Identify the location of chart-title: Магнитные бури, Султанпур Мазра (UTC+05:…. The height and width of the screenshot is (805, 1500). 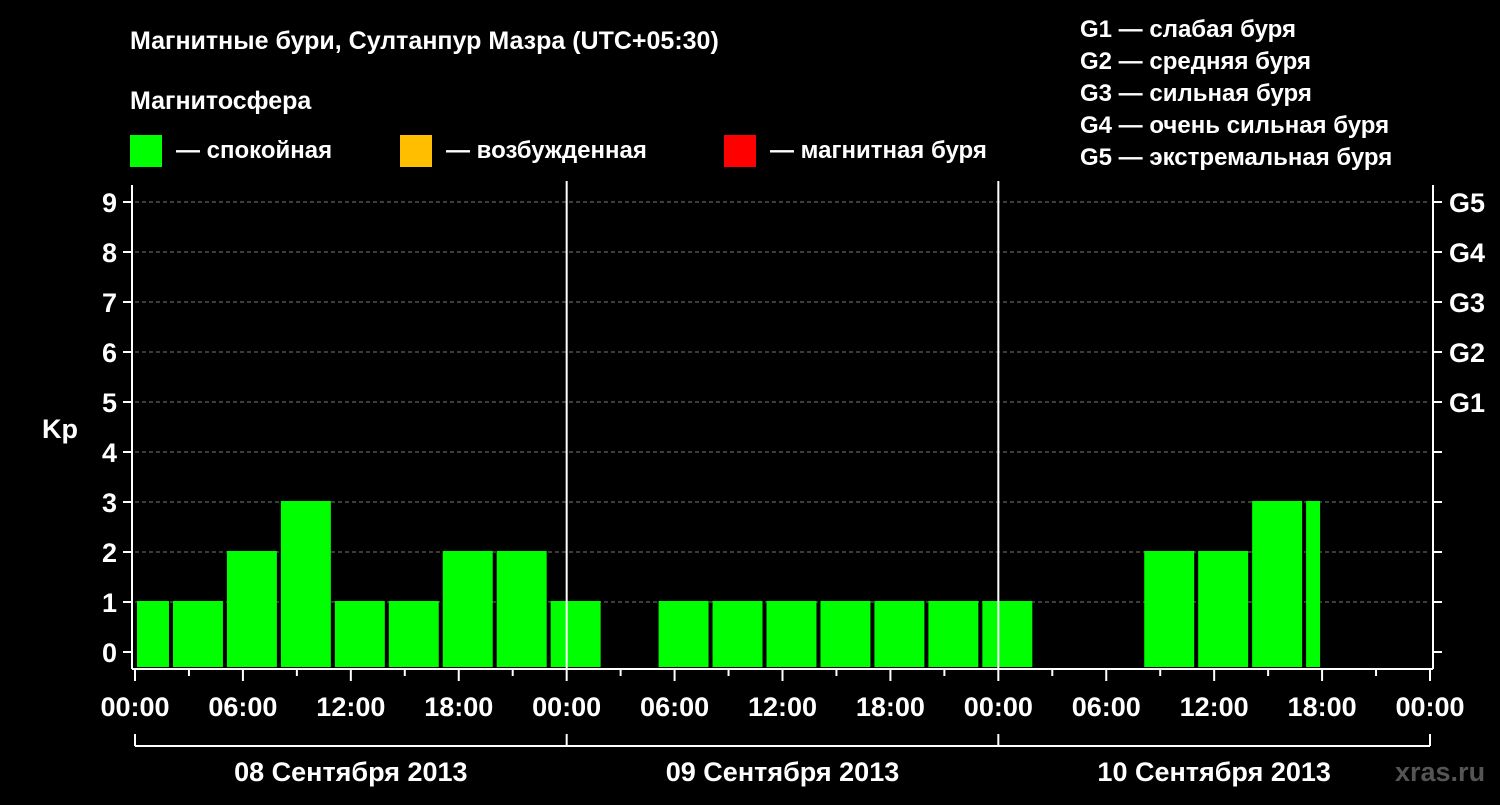
(424, 41).